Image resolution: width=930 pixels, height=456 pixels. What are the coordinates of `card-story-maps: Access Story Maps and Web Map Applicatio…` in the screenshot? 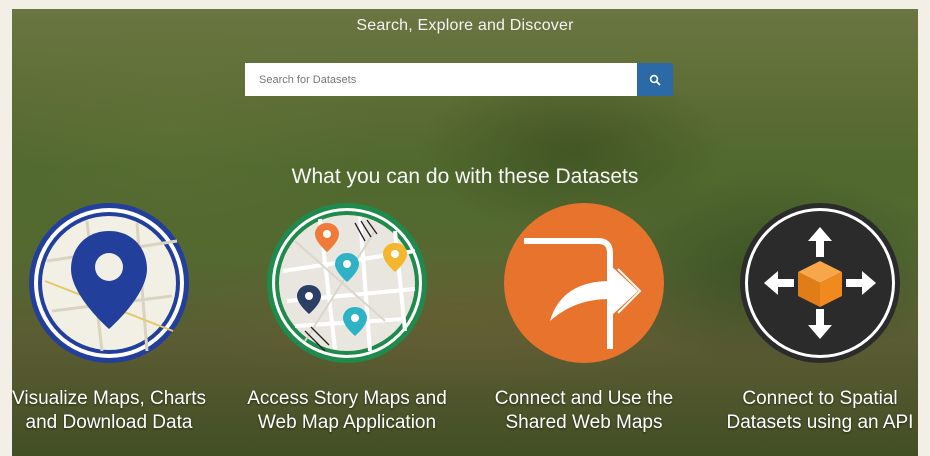 It's located at (347, 318).